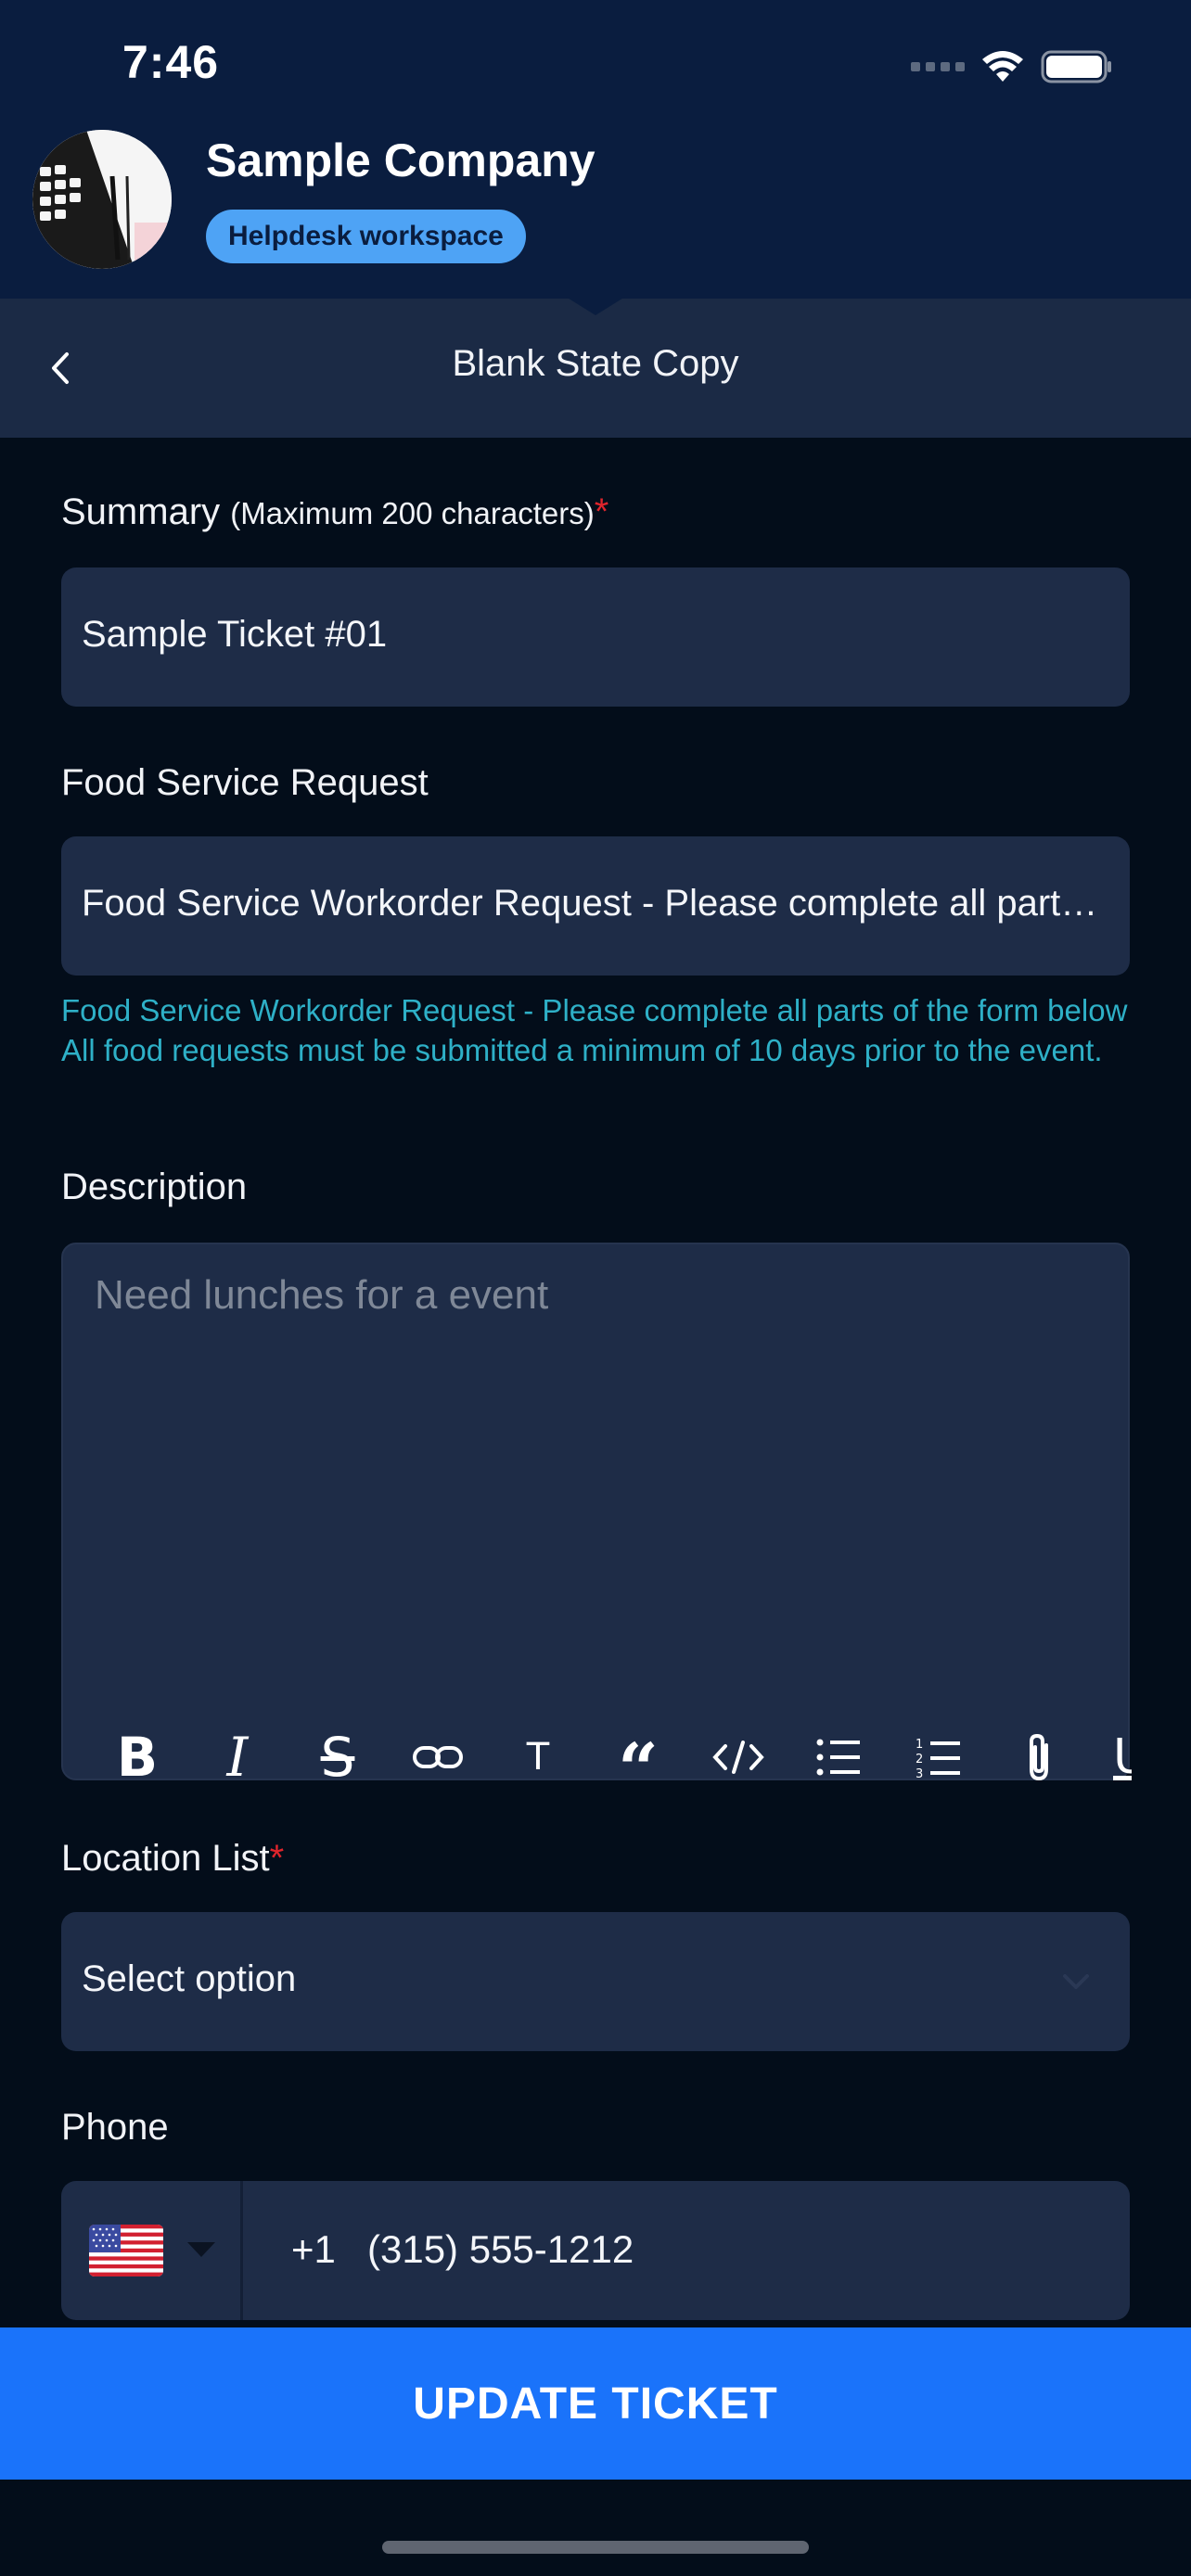 This screenshot has width=1191, height=2576. What do you see at coordinates (338, 1757) in the screenshot?
I see `strikethrough-icon: S` at bounding box center [338, 1757].